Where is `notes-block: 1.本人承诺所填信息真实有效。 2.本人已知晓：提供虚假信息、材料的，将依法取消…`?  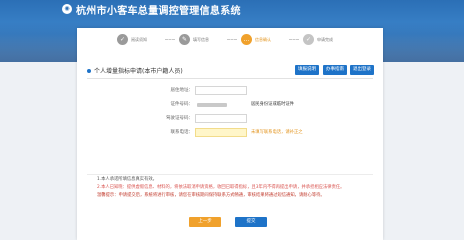
notes-block: 1.本人承诺所填信息真实有效。 2.本人已知晓：提供虚假信息、材料的，将依法取消… is located at coordinates (232, 188).